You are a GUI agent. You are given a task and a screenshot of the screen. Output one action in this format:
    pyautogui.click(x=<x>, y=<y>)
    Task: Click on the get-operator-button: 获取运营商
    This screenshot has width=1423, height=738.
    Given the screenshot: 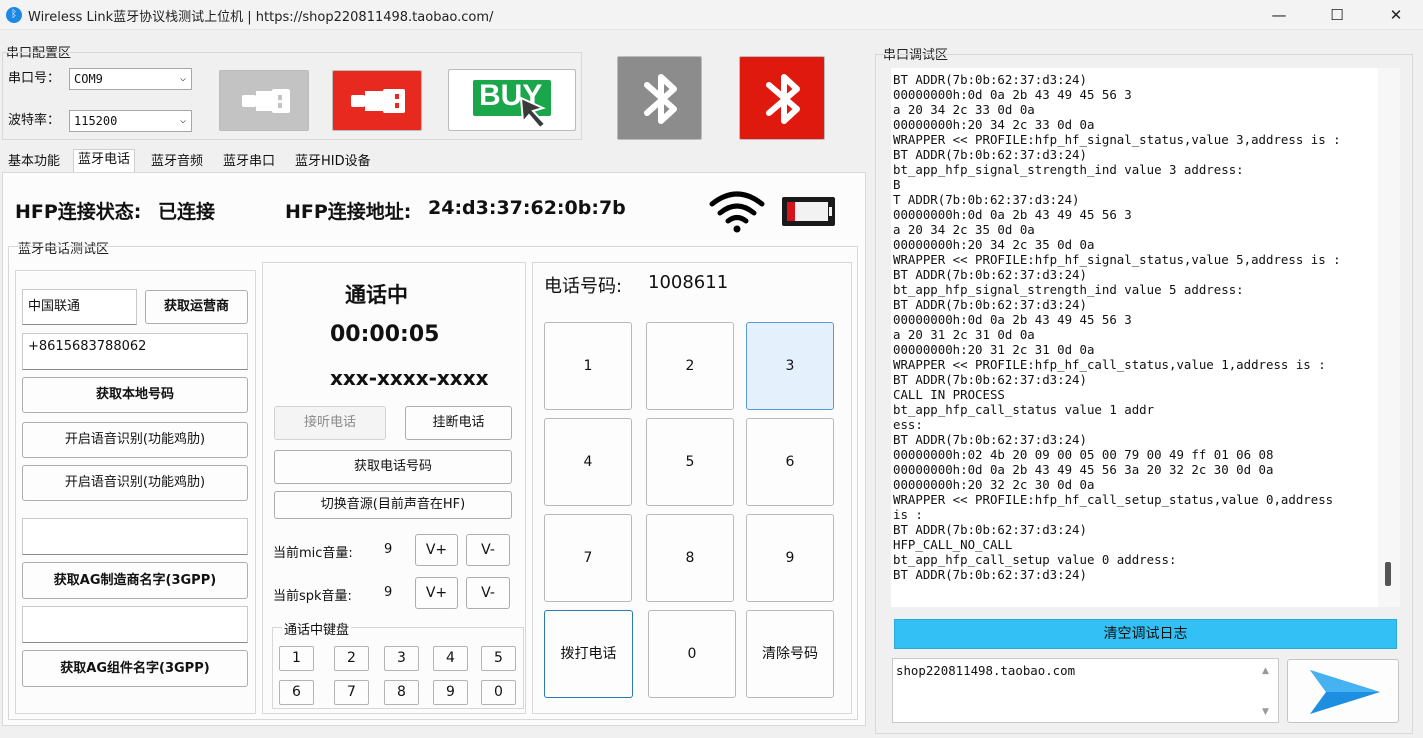 What is the action you would take?
    pyautogui.click(x=196, y=307)
    